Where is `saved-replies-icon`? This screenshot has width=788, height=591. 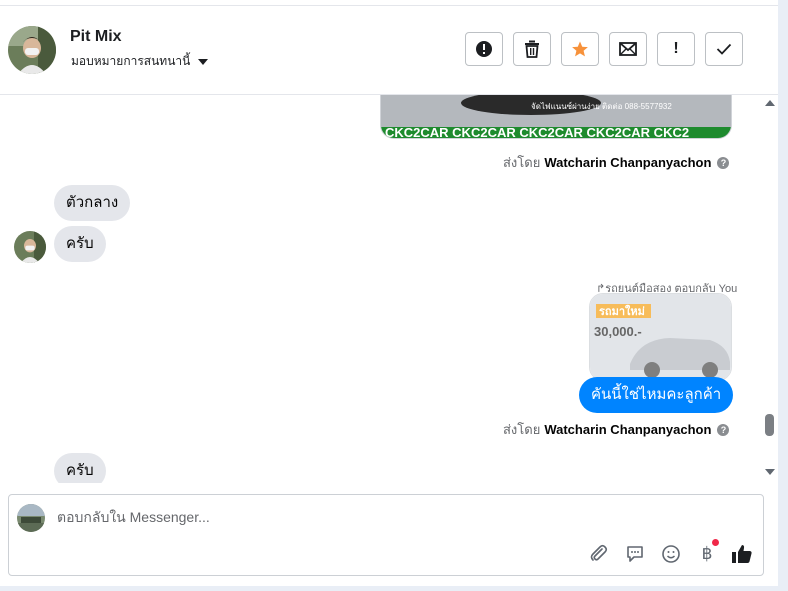 saved-replies-icon is located at coordinates (635, 554).